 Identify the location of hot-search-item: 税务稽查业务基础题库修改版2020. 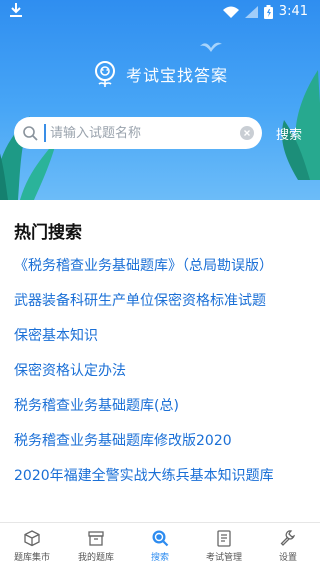
(162, 441).